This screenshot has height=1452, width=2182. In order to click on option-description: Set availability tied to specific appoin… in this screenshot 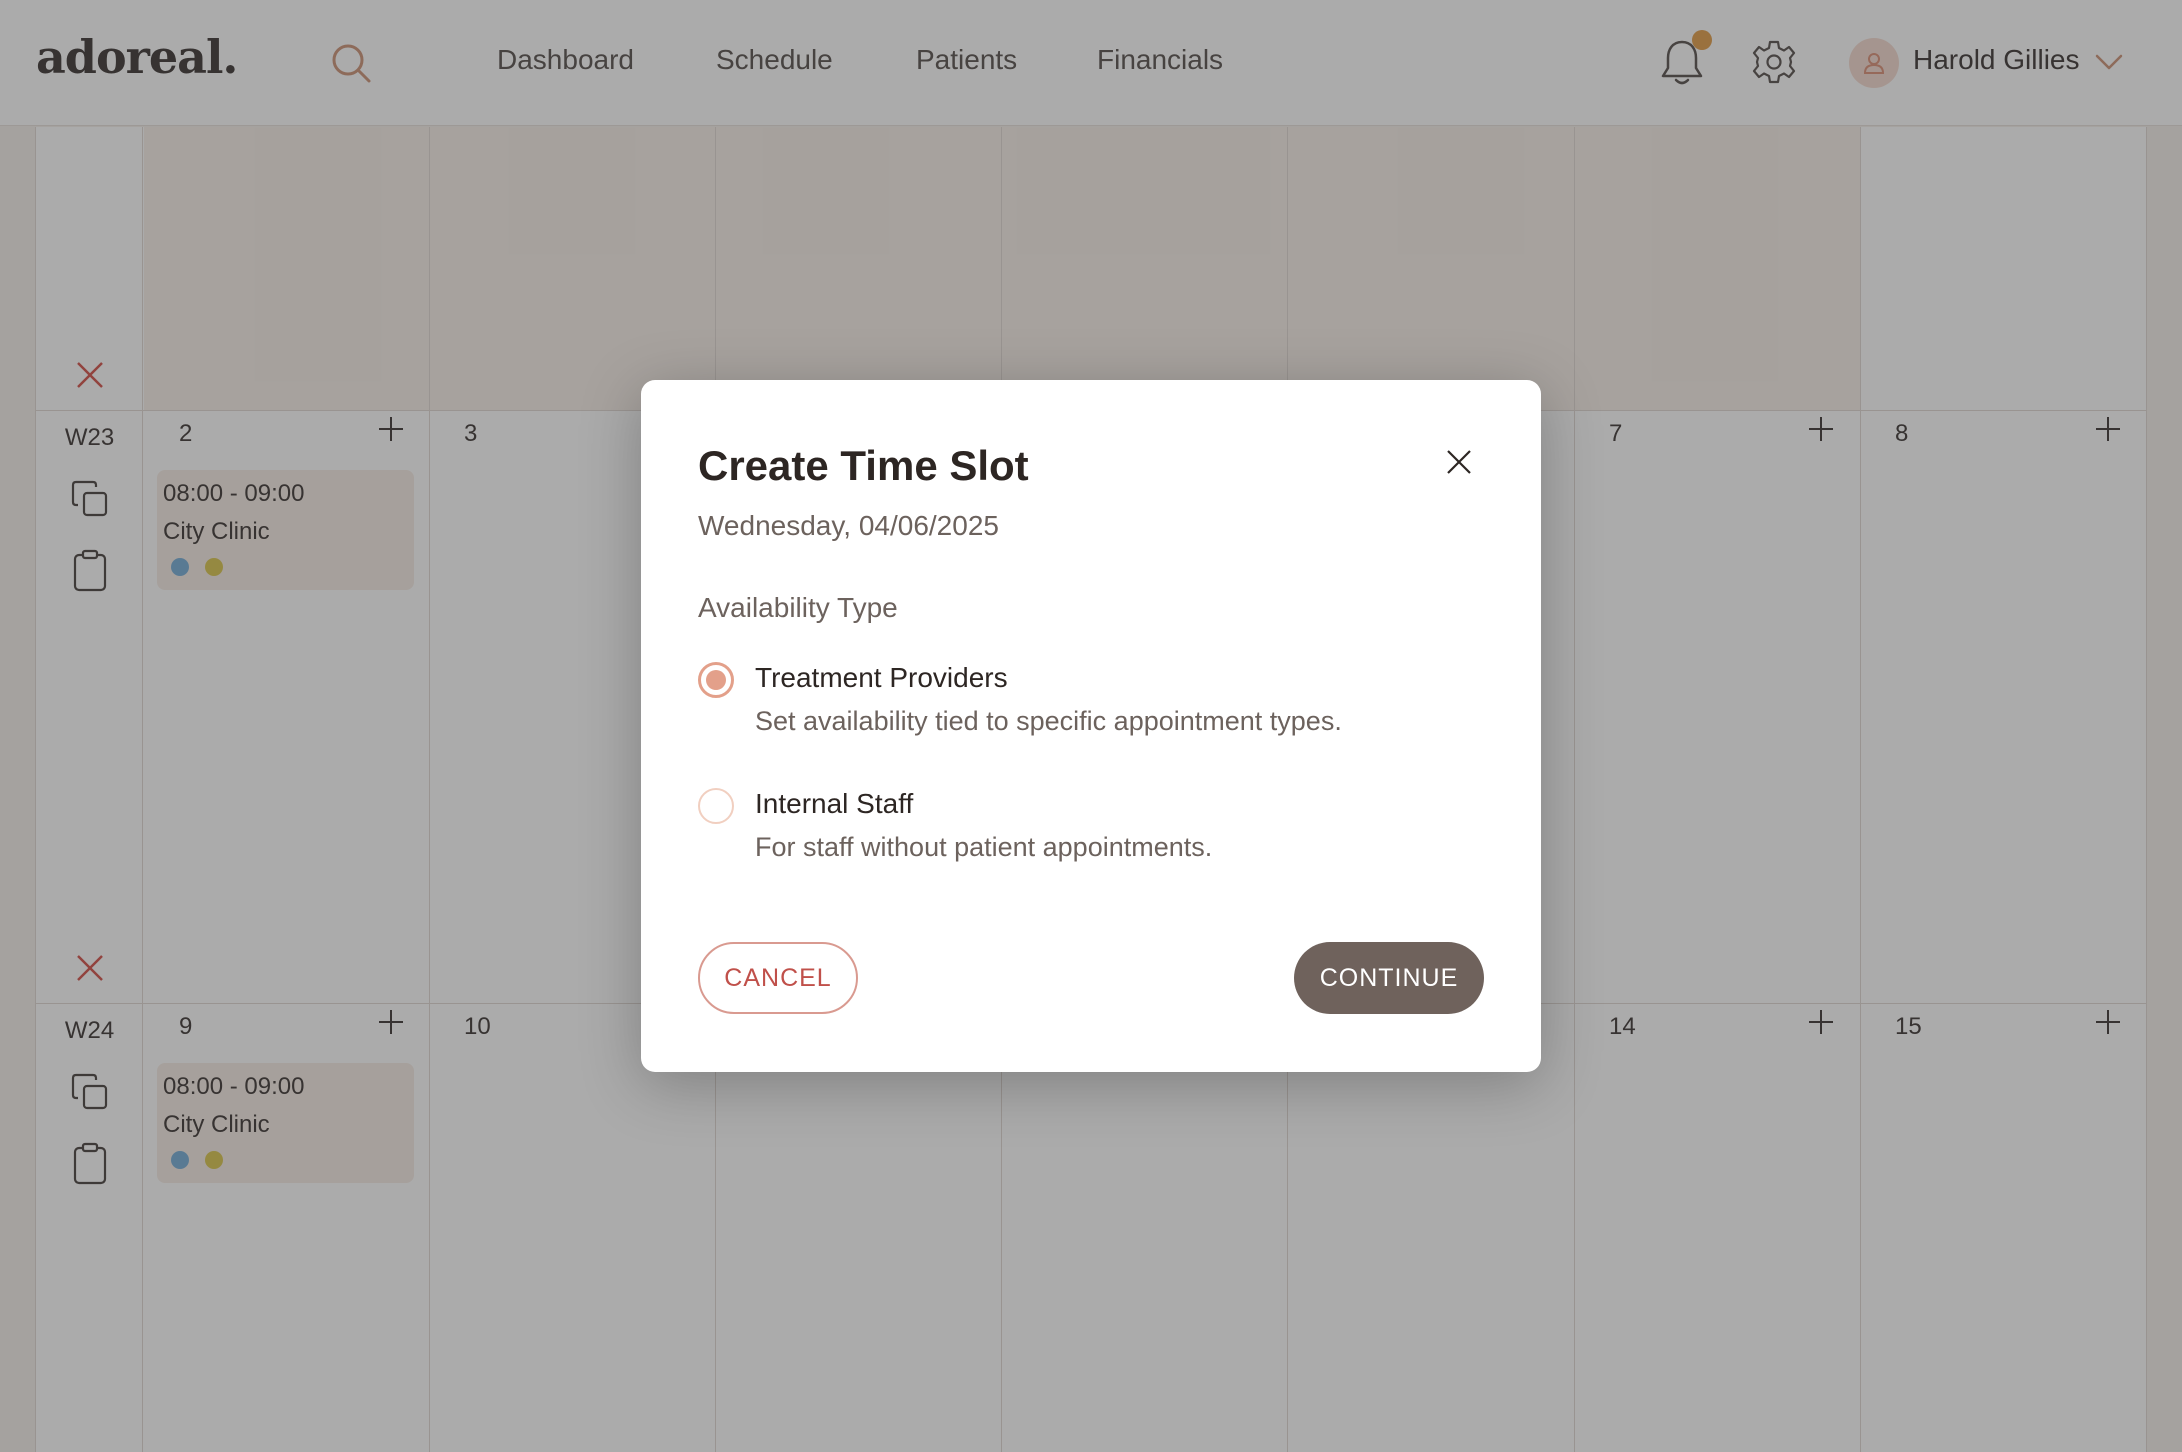, I will do `click(1048, 721)`.